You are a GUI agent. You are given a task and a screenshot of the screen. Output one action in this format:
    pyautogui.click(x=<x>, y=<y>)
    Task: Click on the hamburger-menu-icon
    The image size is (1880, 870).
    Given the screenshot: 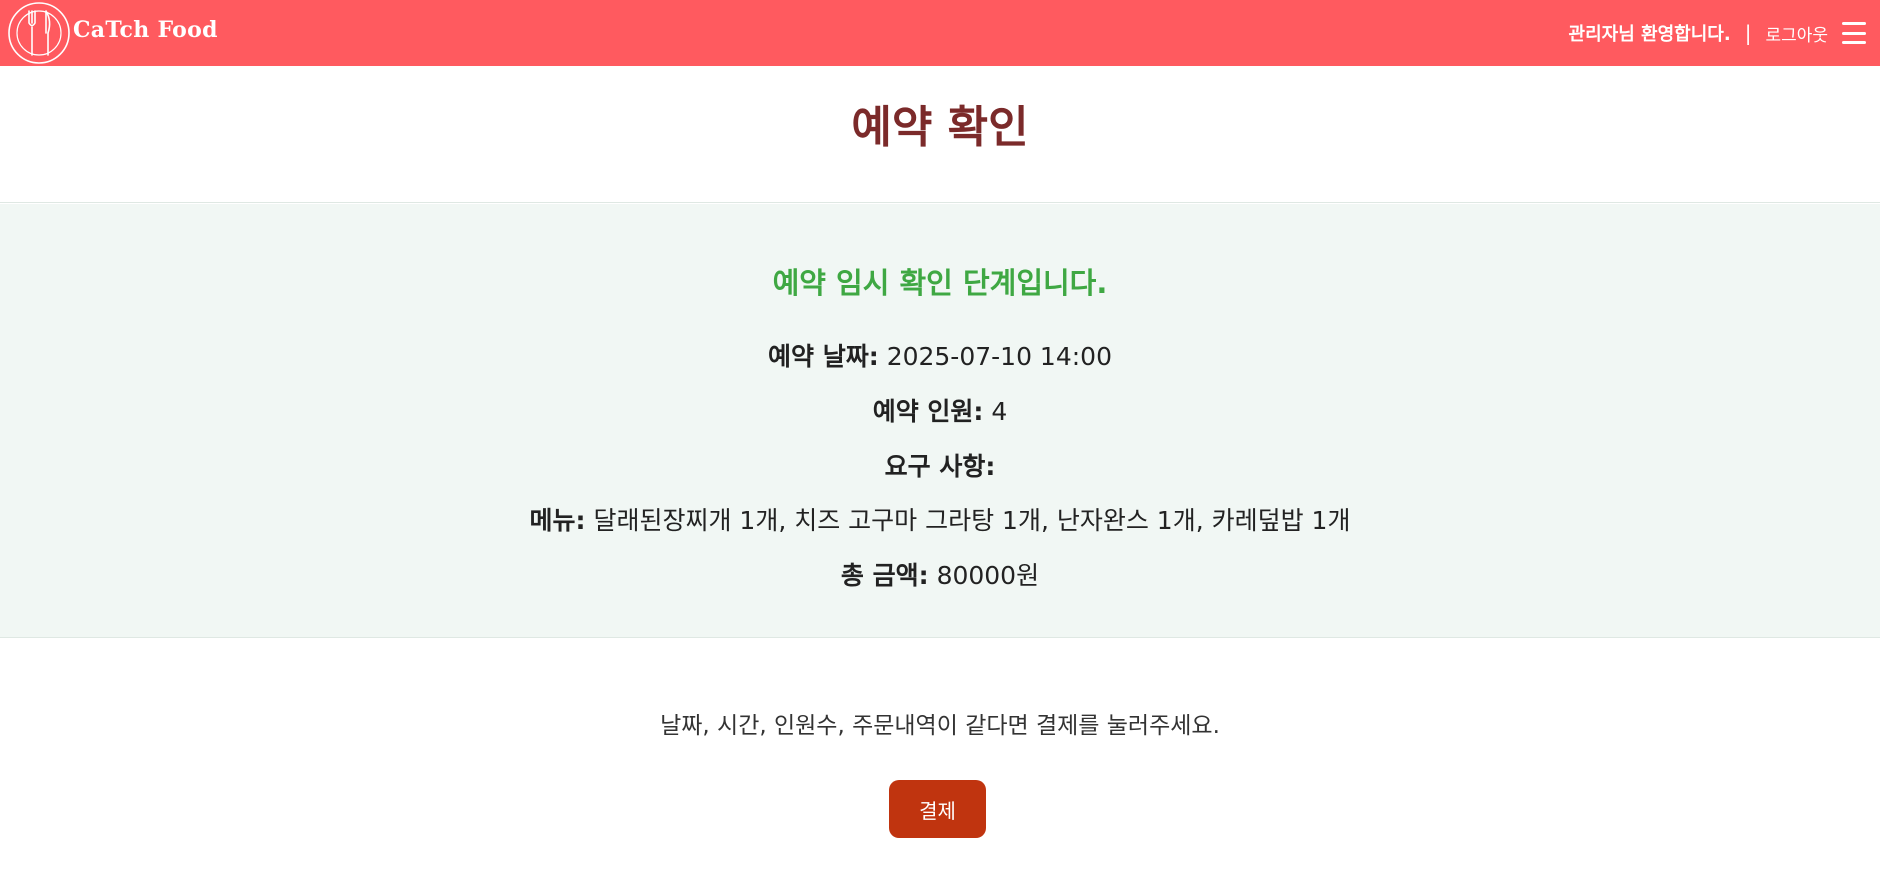 What is the action you would take?
    pyautogui.click(x=1854, y=33)
    